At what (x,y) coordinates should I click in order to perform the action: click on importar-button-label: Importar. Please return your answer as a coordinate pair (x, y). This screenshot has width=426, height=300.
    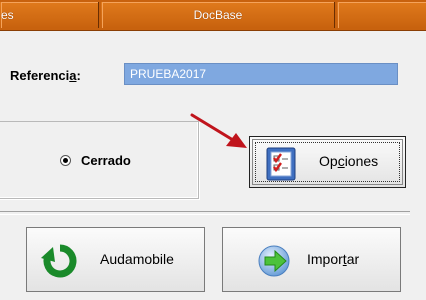
    Looking at the image, I should click on (333, 259).